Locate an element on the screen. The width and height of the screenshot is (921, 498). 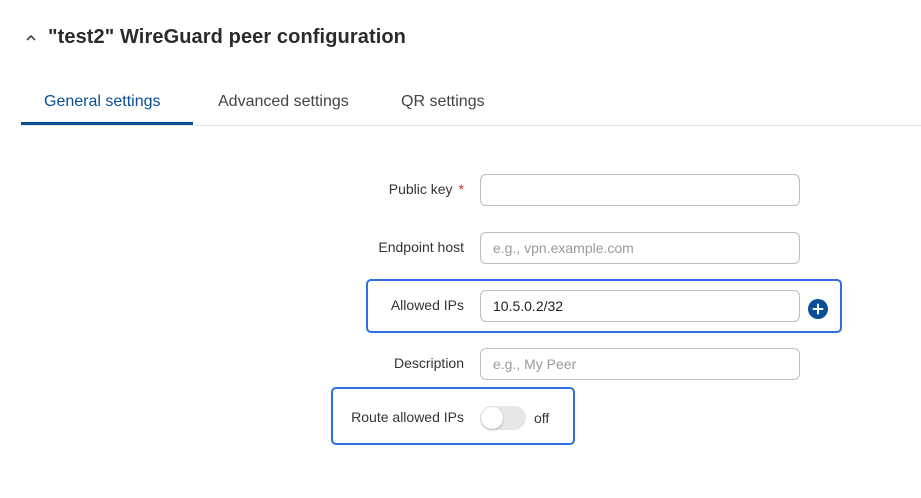
tab-general-settings: General settings is located at coordinates (102, 102).